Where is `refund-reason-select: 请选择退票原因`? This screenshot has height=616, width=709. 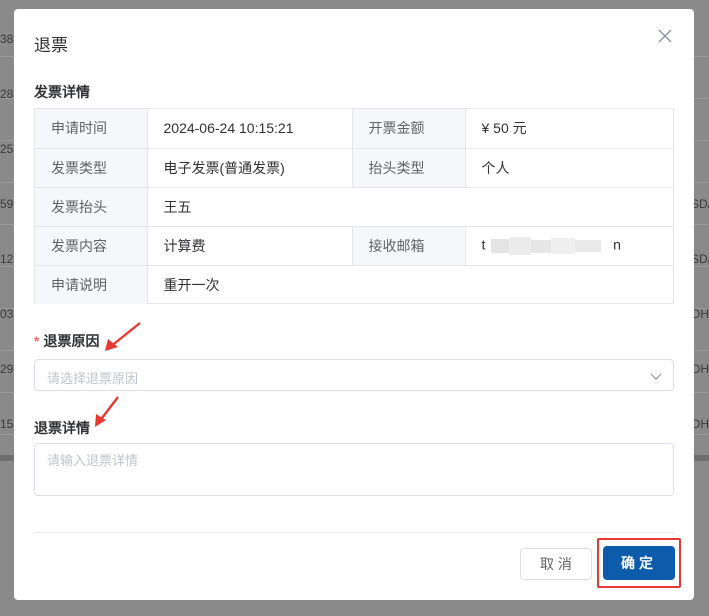
refund-reason-select: 请选择退票原因 is located at coordinates (354, 375).